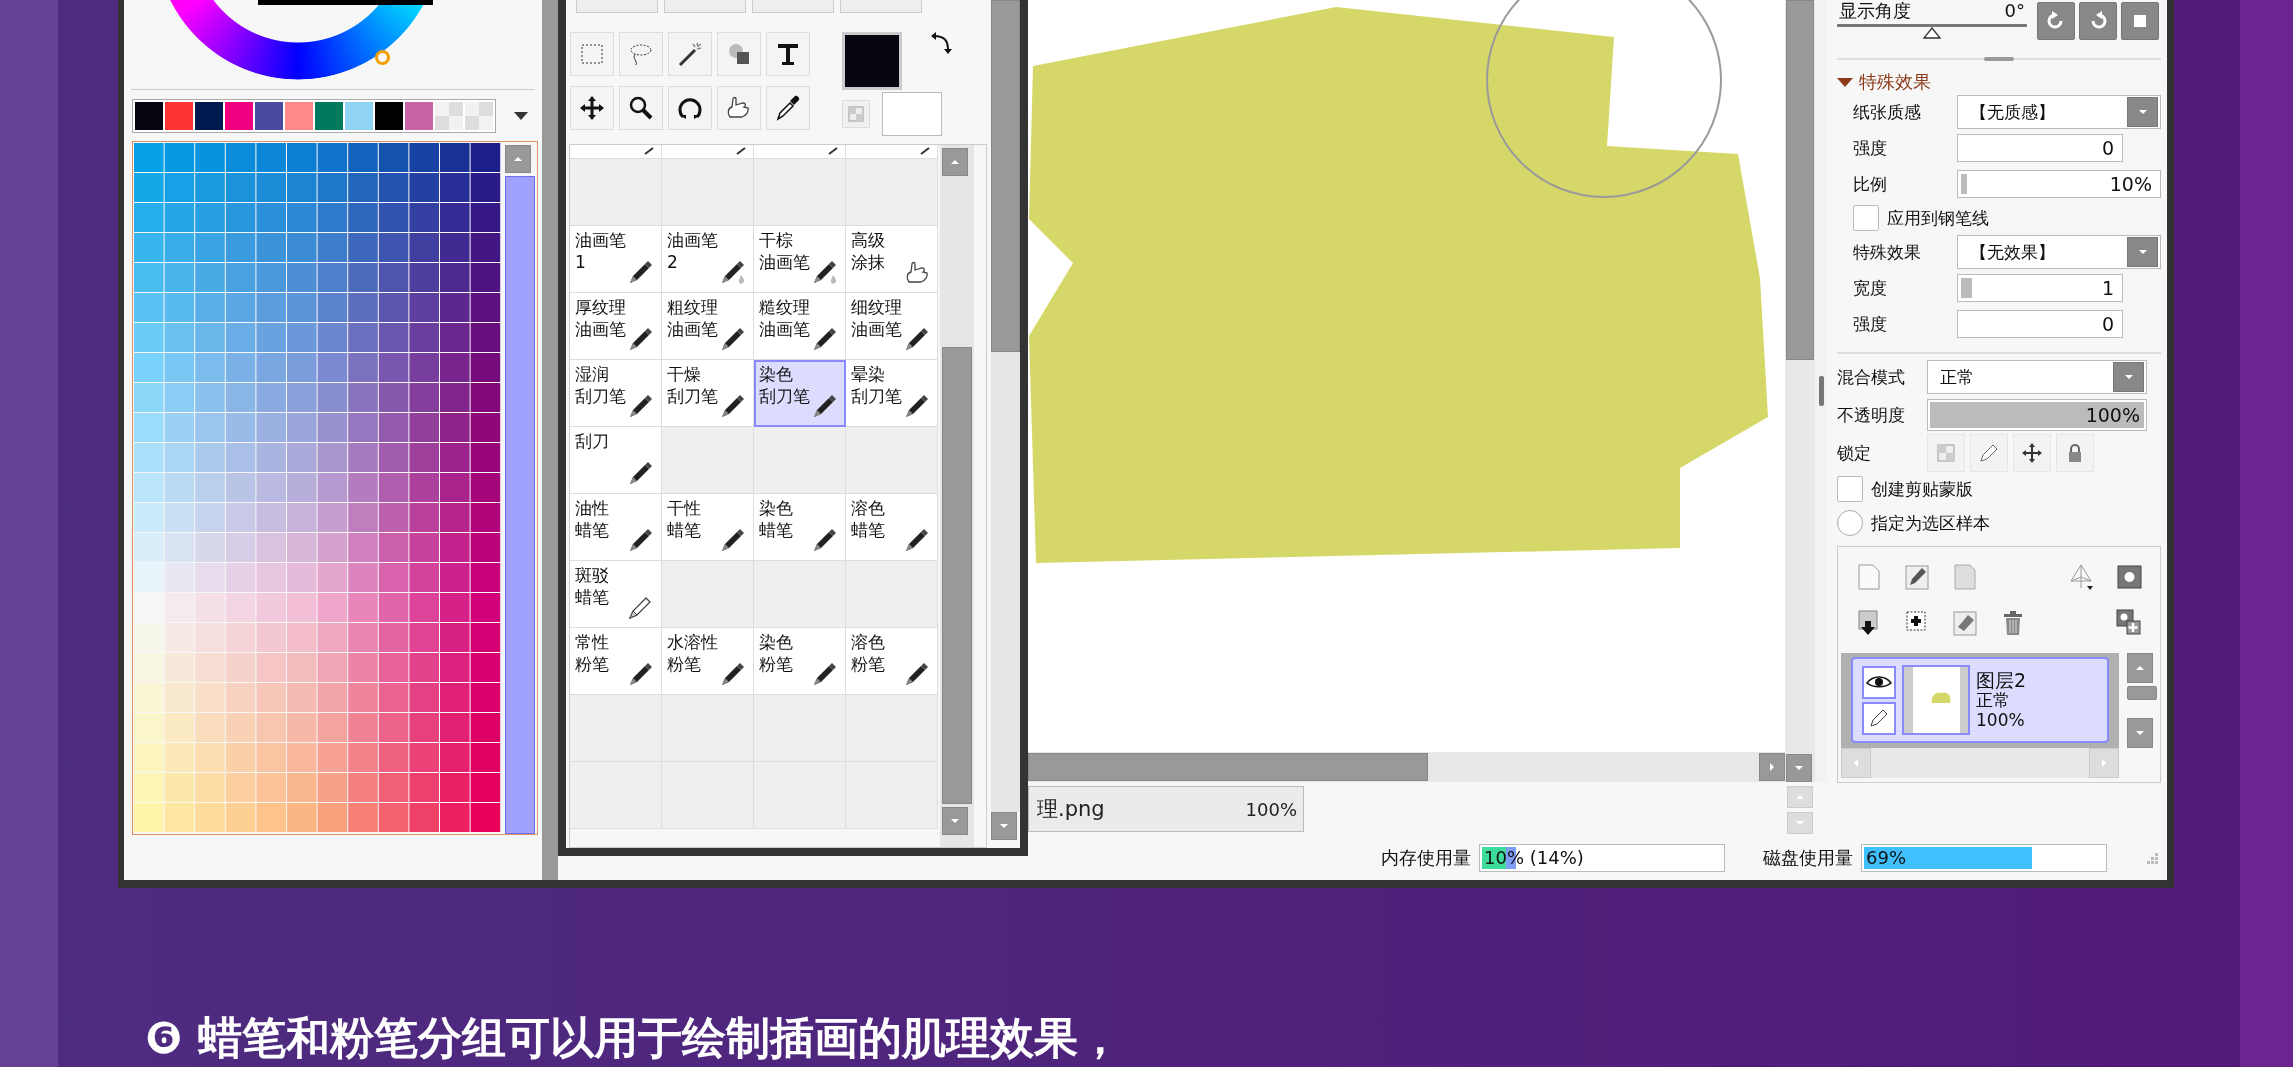  Describe the element at coordinates (317, 487) in the screenshot. I see `color-palette-grid` at that location.